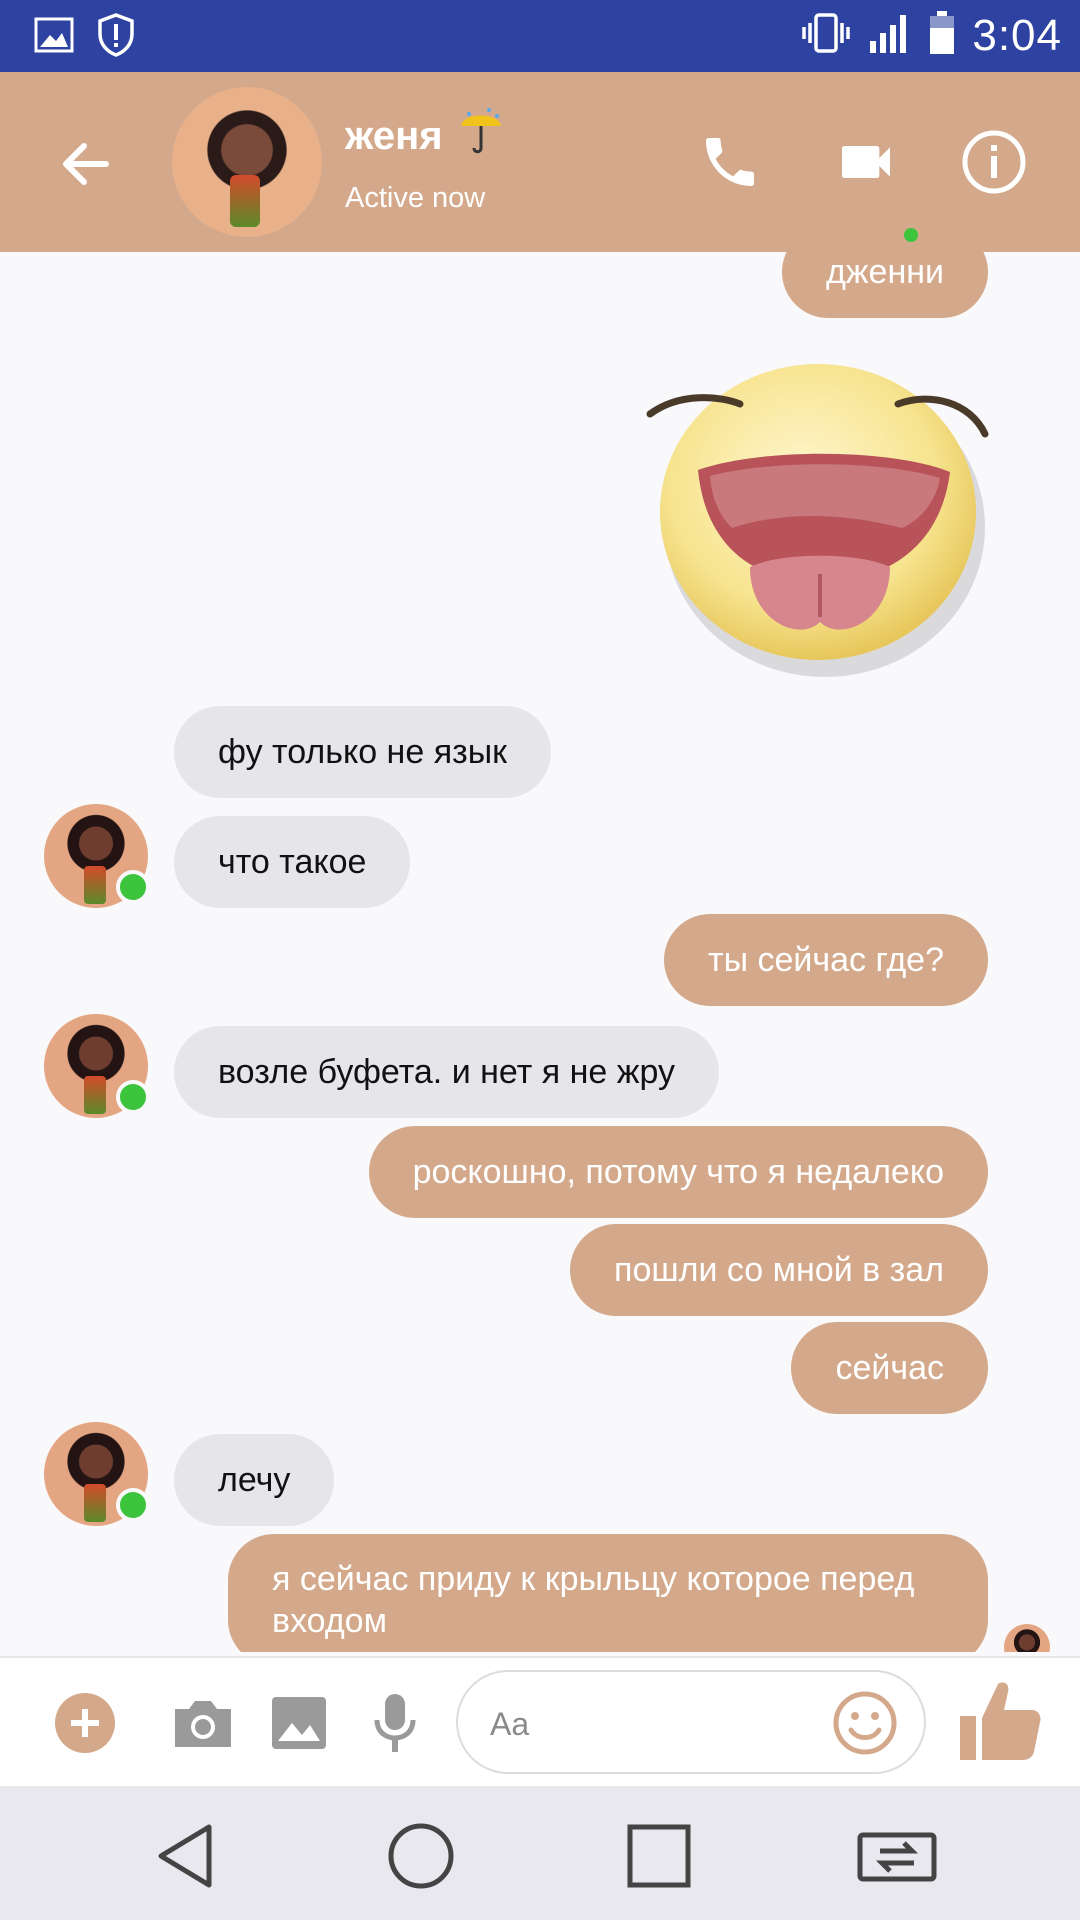 The width and height of the screenshot is (1080, 1920). I want to click on nav-back-button, so click(185, 1856).